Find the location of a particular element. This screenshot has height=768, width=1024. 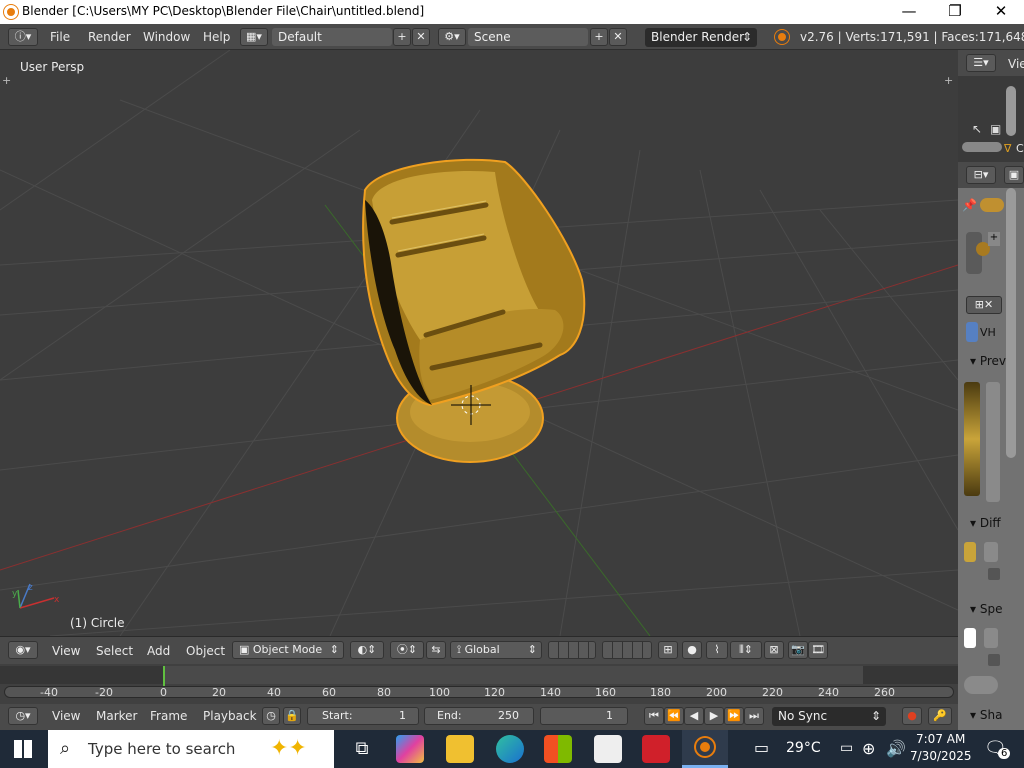

properties-toggle-icon: + is located at coordinates (948, 80).